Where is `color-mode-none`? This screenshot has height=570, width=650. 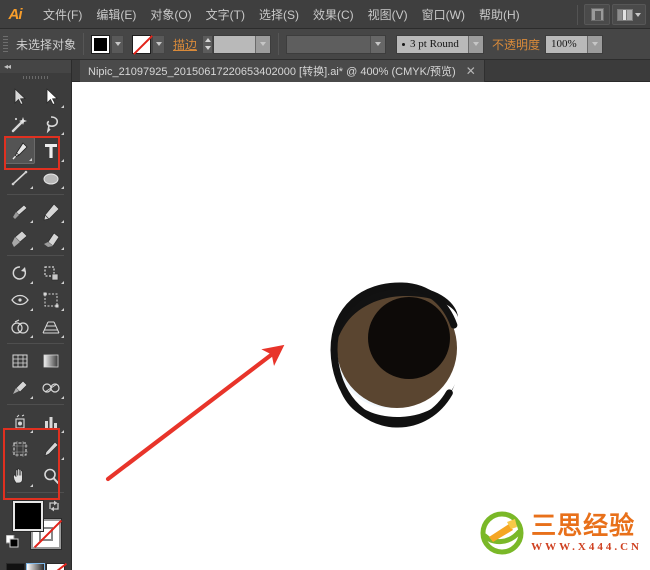
color-mode-none is located at coordinates (55, 566).